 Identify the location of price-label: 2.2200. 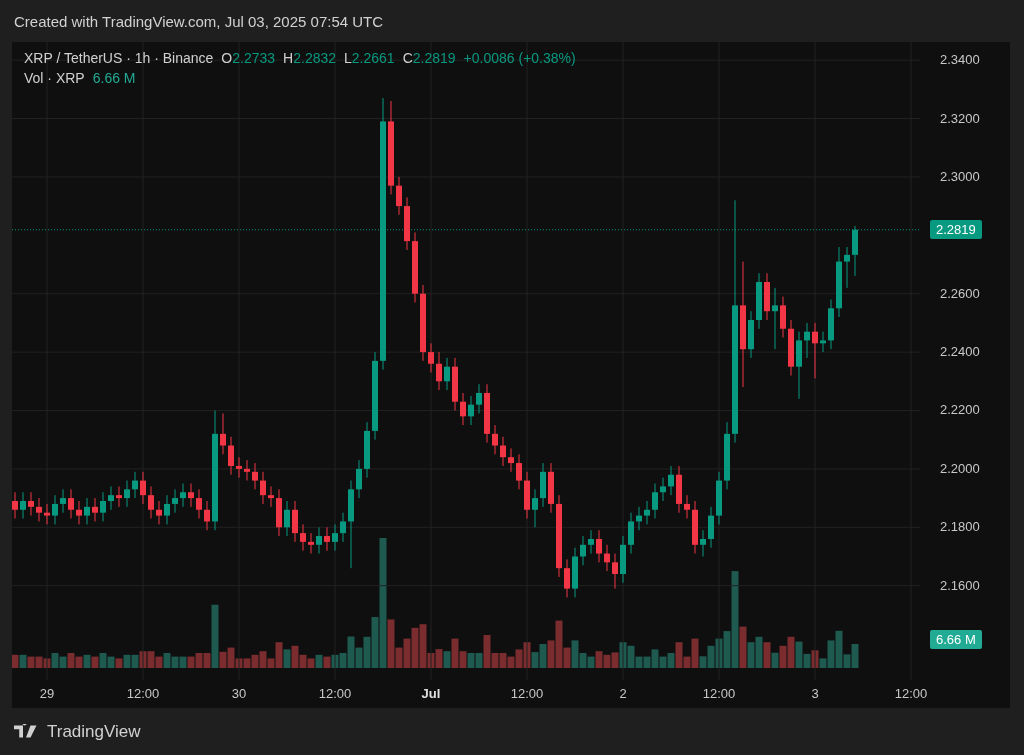
(960, 410).